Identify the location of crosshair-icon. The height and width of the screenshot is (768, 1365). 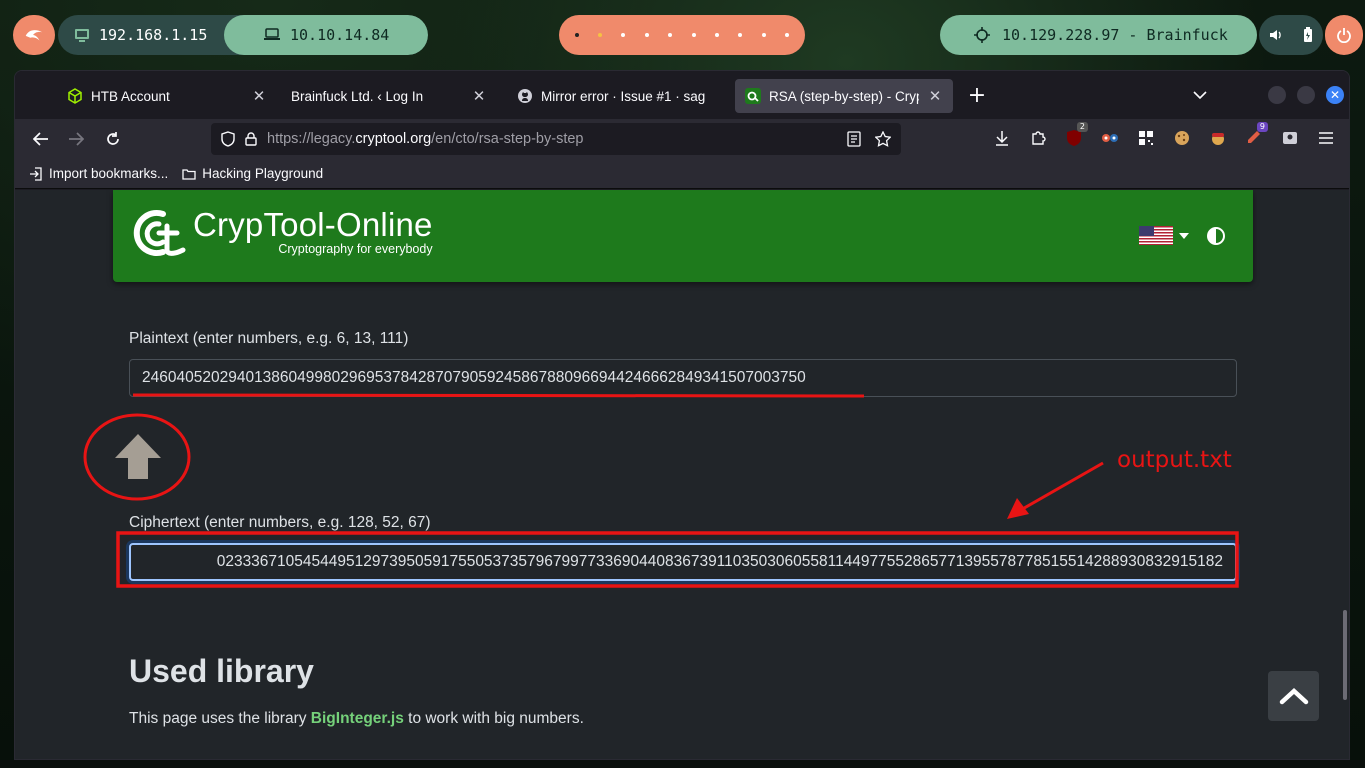
(982, 35).